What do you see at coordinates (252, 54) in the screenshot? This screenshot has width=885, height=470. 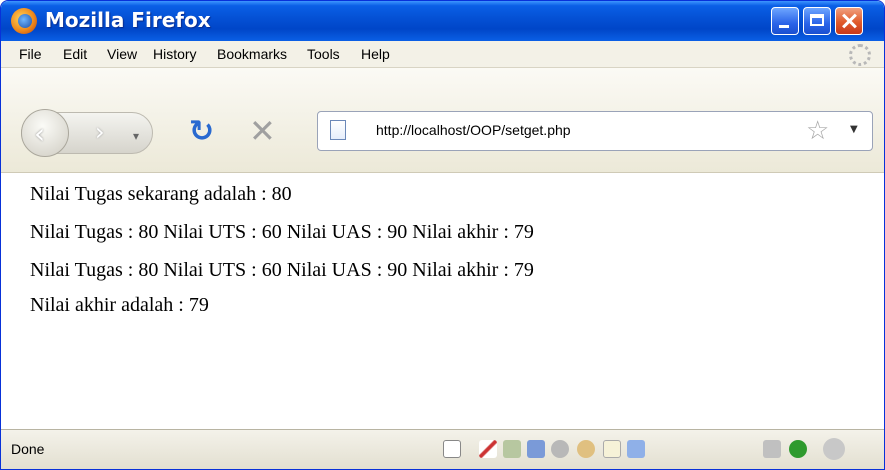 I see `menu-bookmarks: Bookmarks` at bounding box center [252, 54].